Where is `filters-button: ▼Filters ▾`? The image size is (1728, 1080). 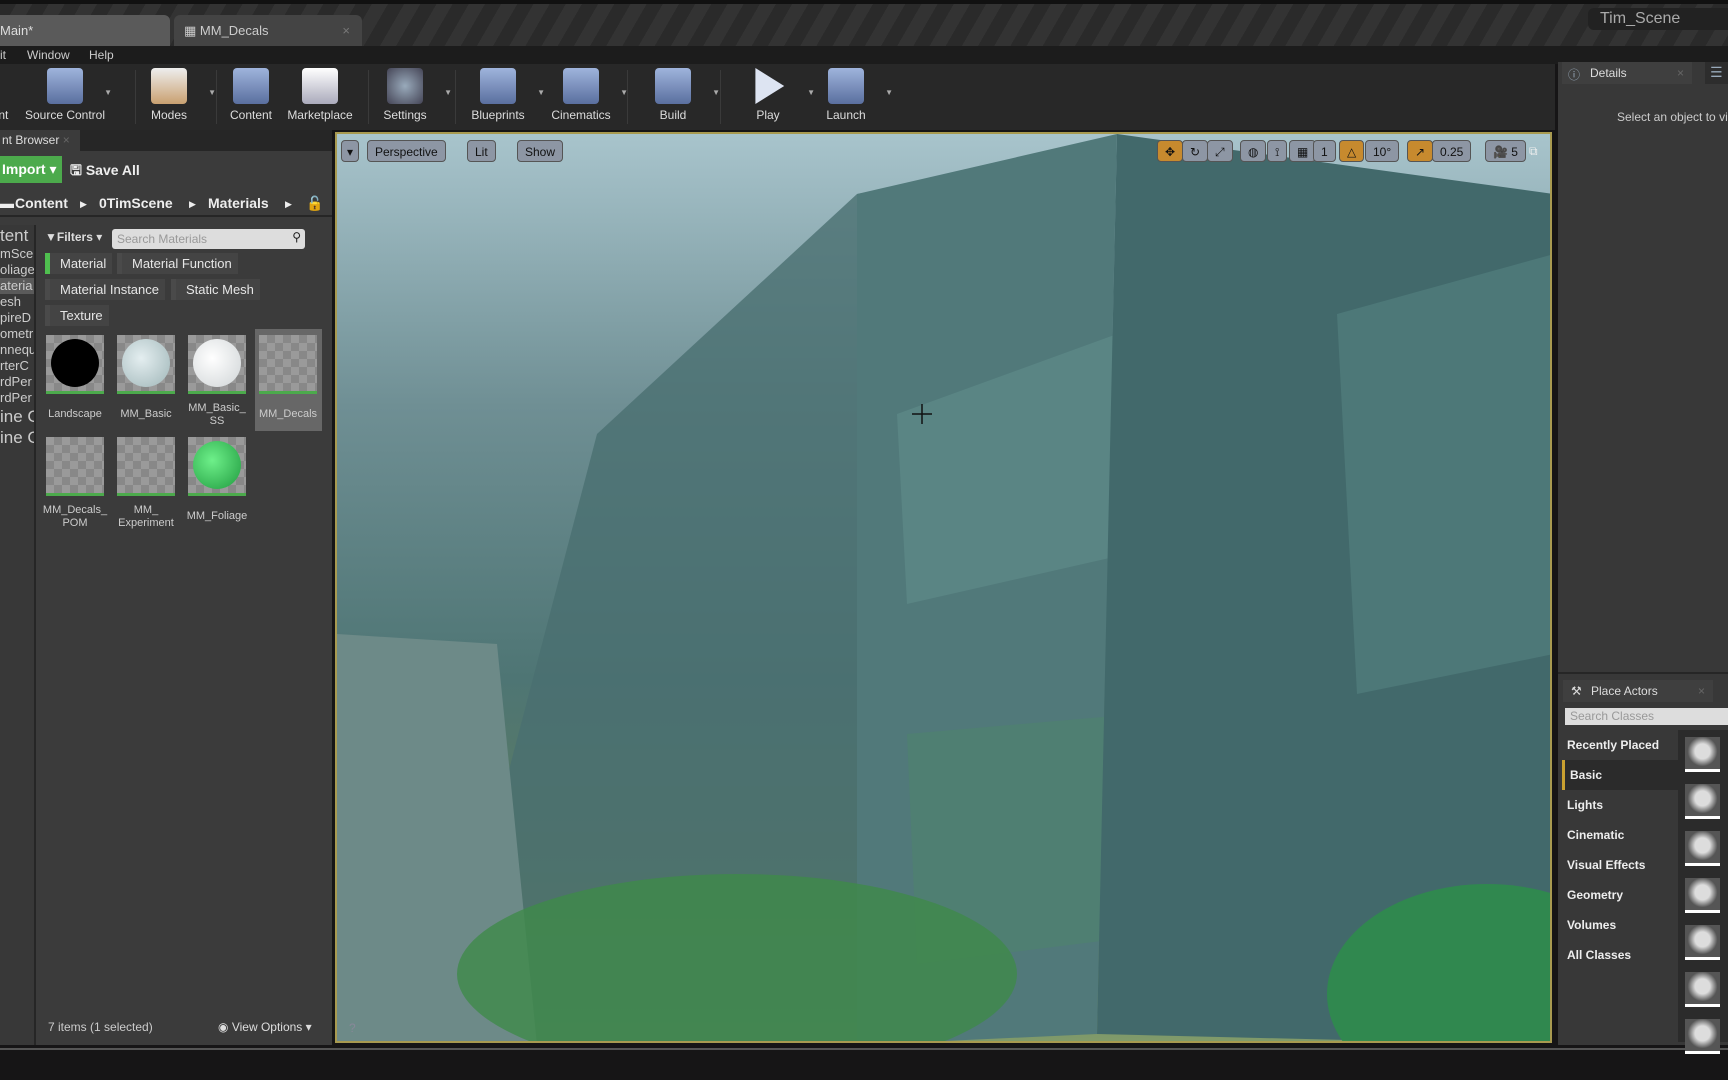 filters-button: ▼Filters ▾ is located at coordinates (73, 237).